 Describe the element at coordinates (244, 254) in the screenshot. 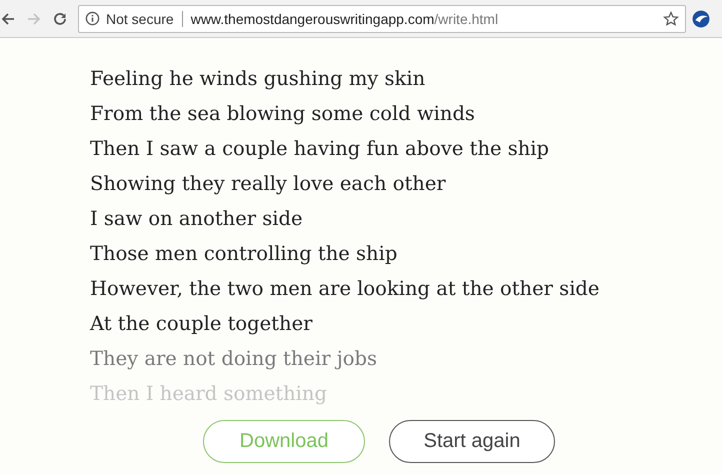

I see `poem-line: Those men controlling the ship` at that location.